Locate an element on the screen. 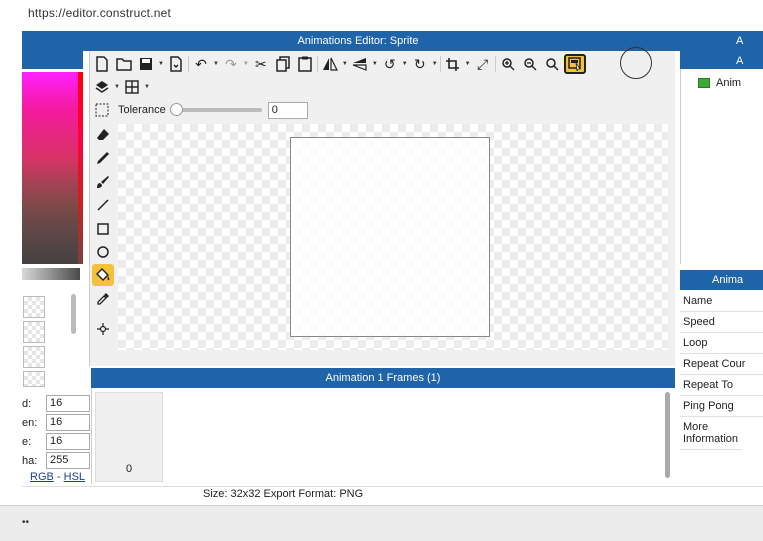  color-row-alpha: ha: 255 is located at coordinates (56, 461).